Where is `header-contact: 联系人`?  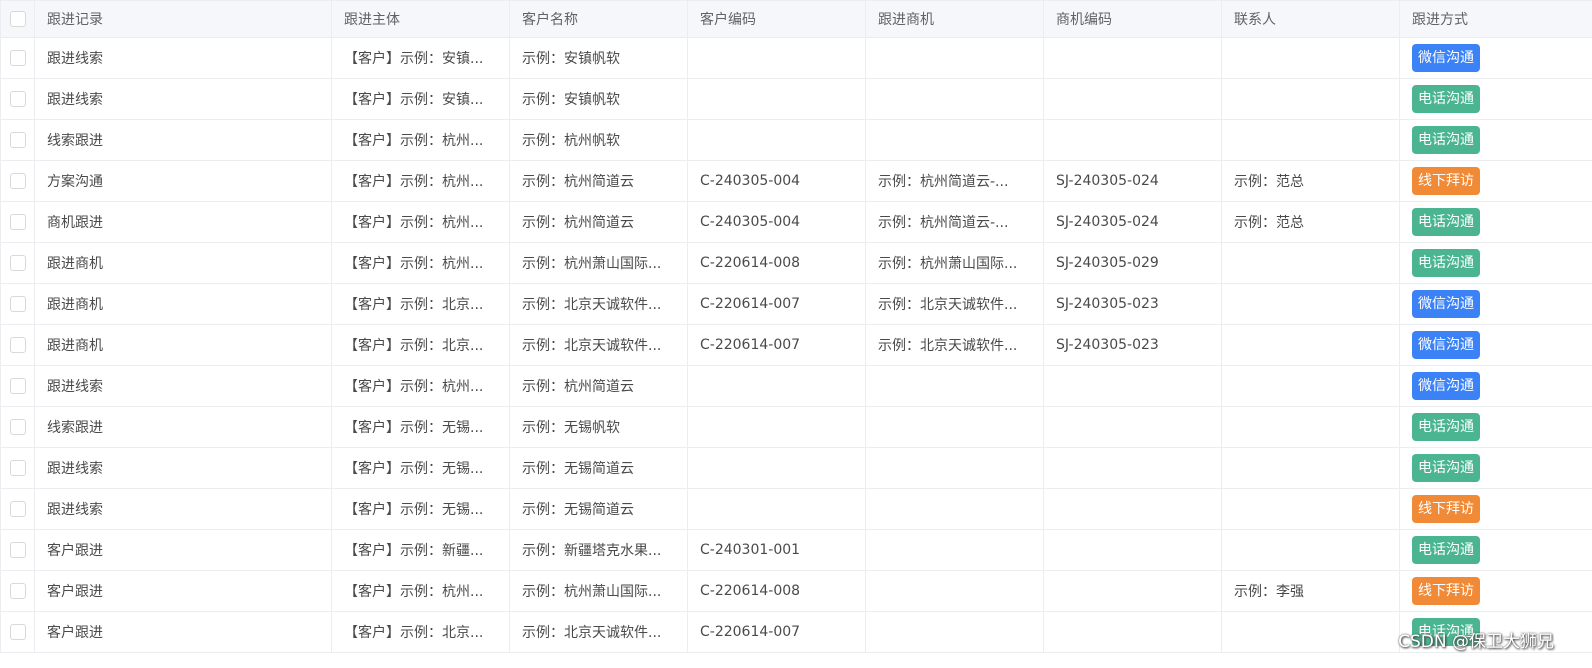
header-contact: 联系人 is located at coordinates (1310, 19).